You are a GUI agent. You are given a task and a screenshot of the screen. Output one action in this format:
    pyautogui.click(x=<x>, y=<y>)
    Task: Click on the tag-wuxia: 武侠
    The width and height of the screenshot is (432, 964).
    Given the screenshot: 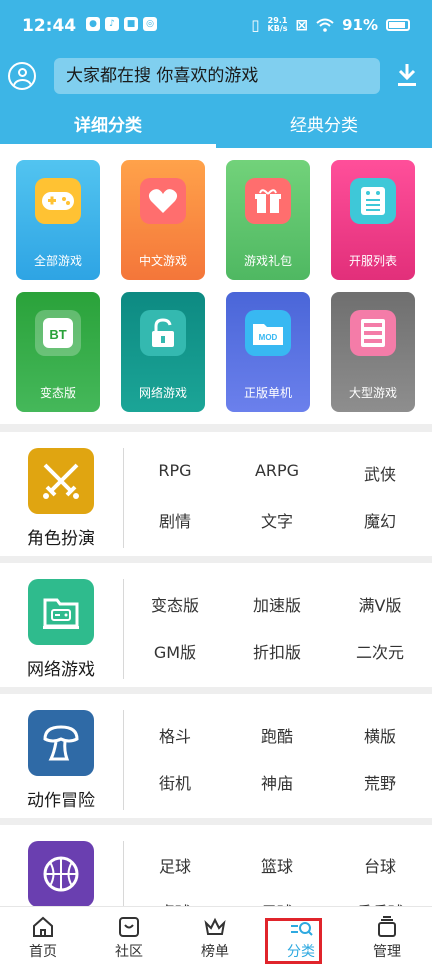 What is the action you would take?
    pyautogui.click(x=380, y=473)
    